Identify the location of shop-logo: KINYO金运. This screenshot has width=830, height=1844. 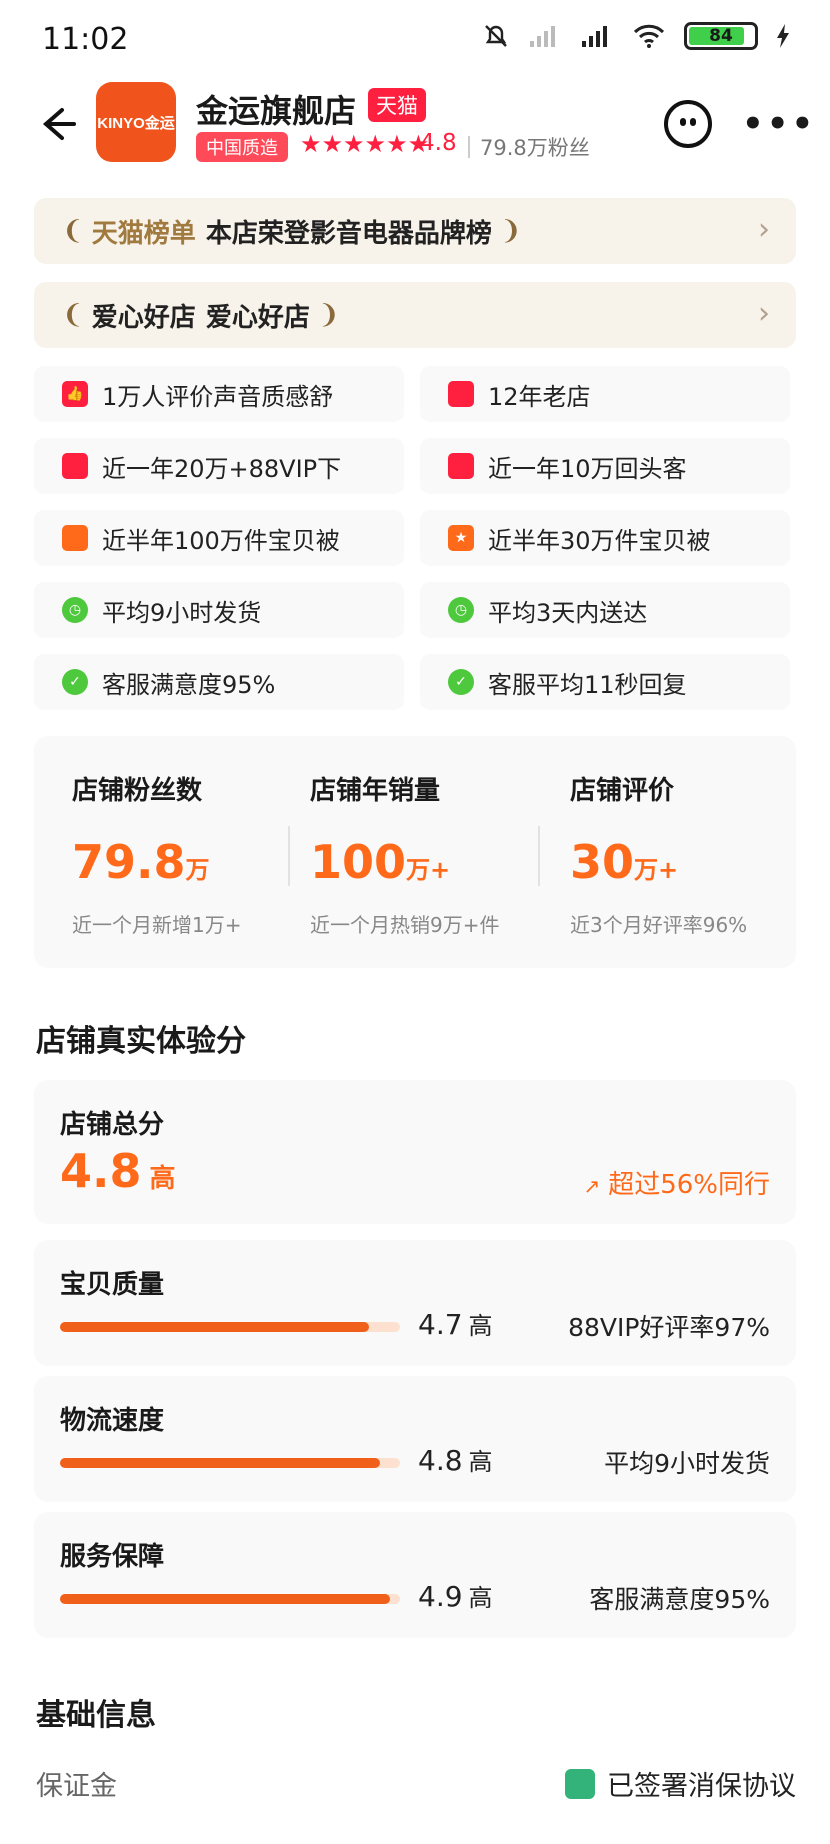
(136, 122).